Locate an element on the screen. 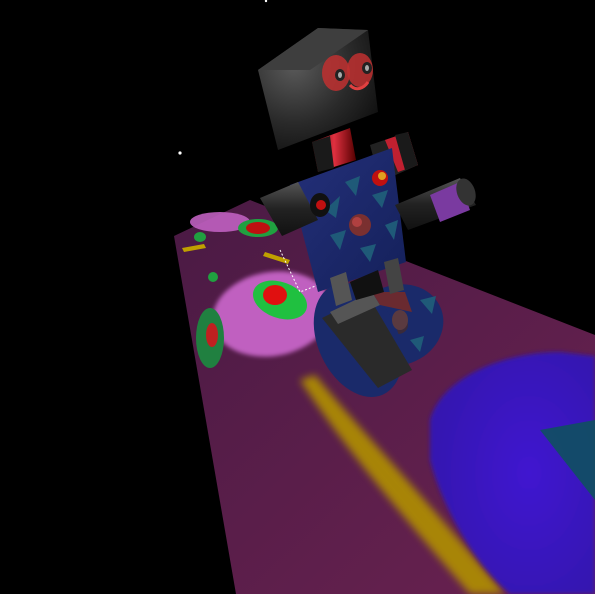  floor-red-dot is located at coordinates (212, 335).